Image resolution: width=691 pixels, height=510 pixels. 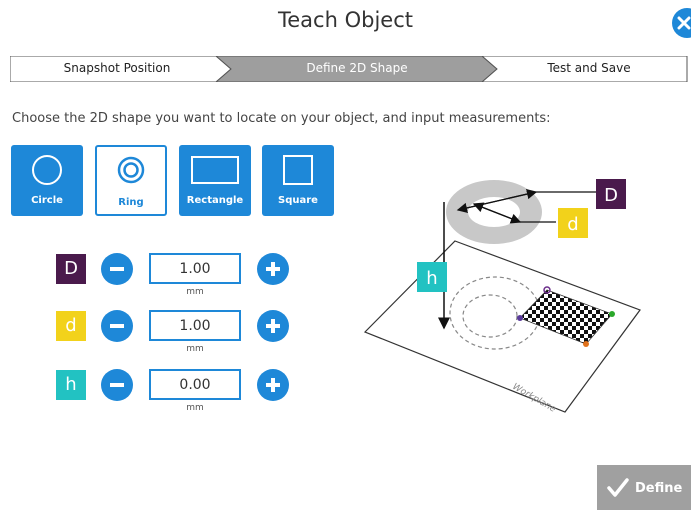 I want to click on param-badge-D: D, so click(x=71, y=269).